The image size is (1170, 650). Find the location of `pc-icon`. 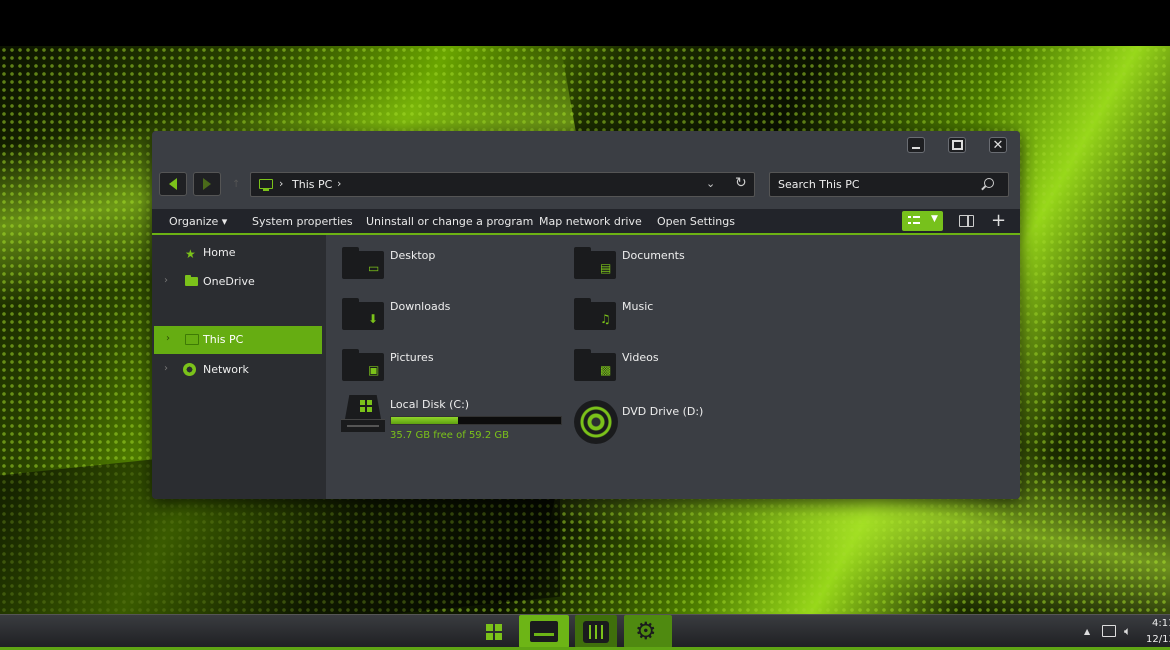

pc-icon is located at coordinates (192, 339).